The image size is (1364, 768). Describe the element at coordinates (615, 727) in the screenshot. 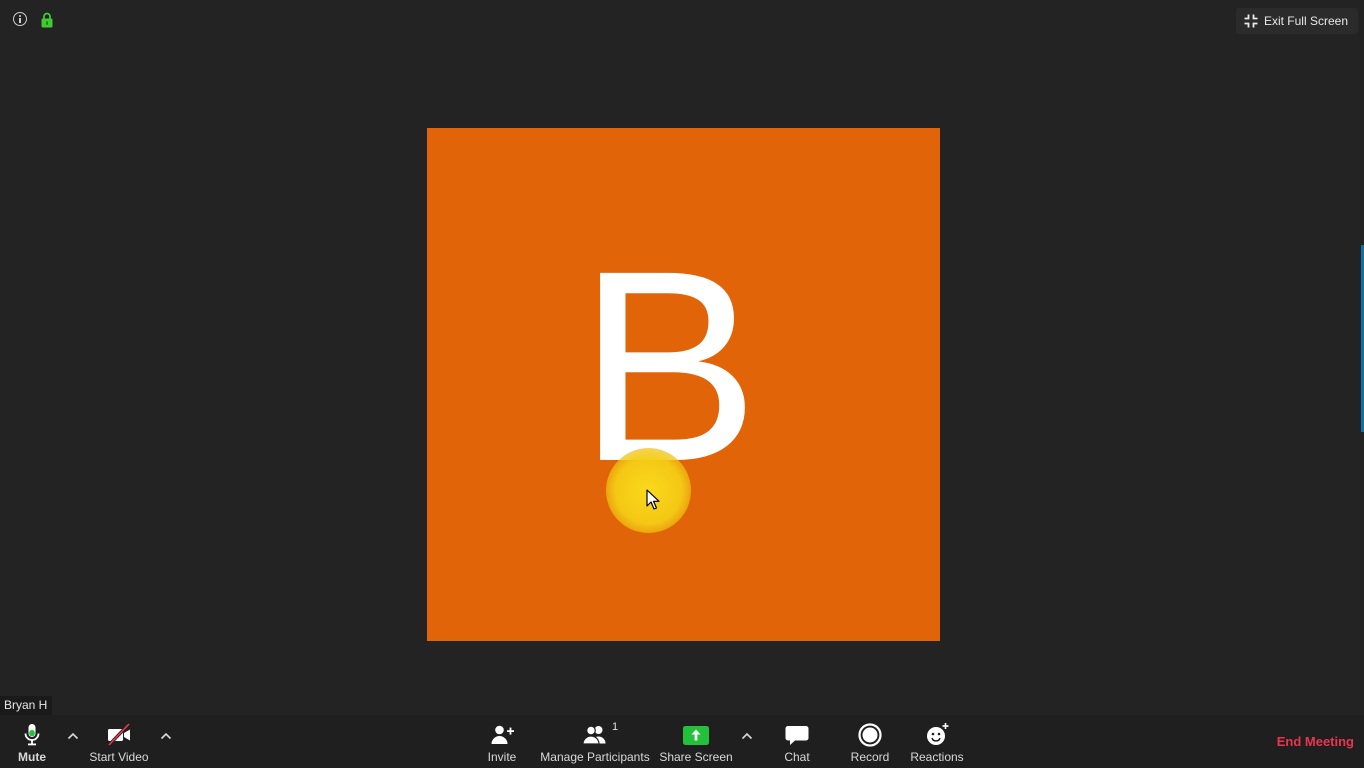

I see `participants-count-badge: 1` at that location.